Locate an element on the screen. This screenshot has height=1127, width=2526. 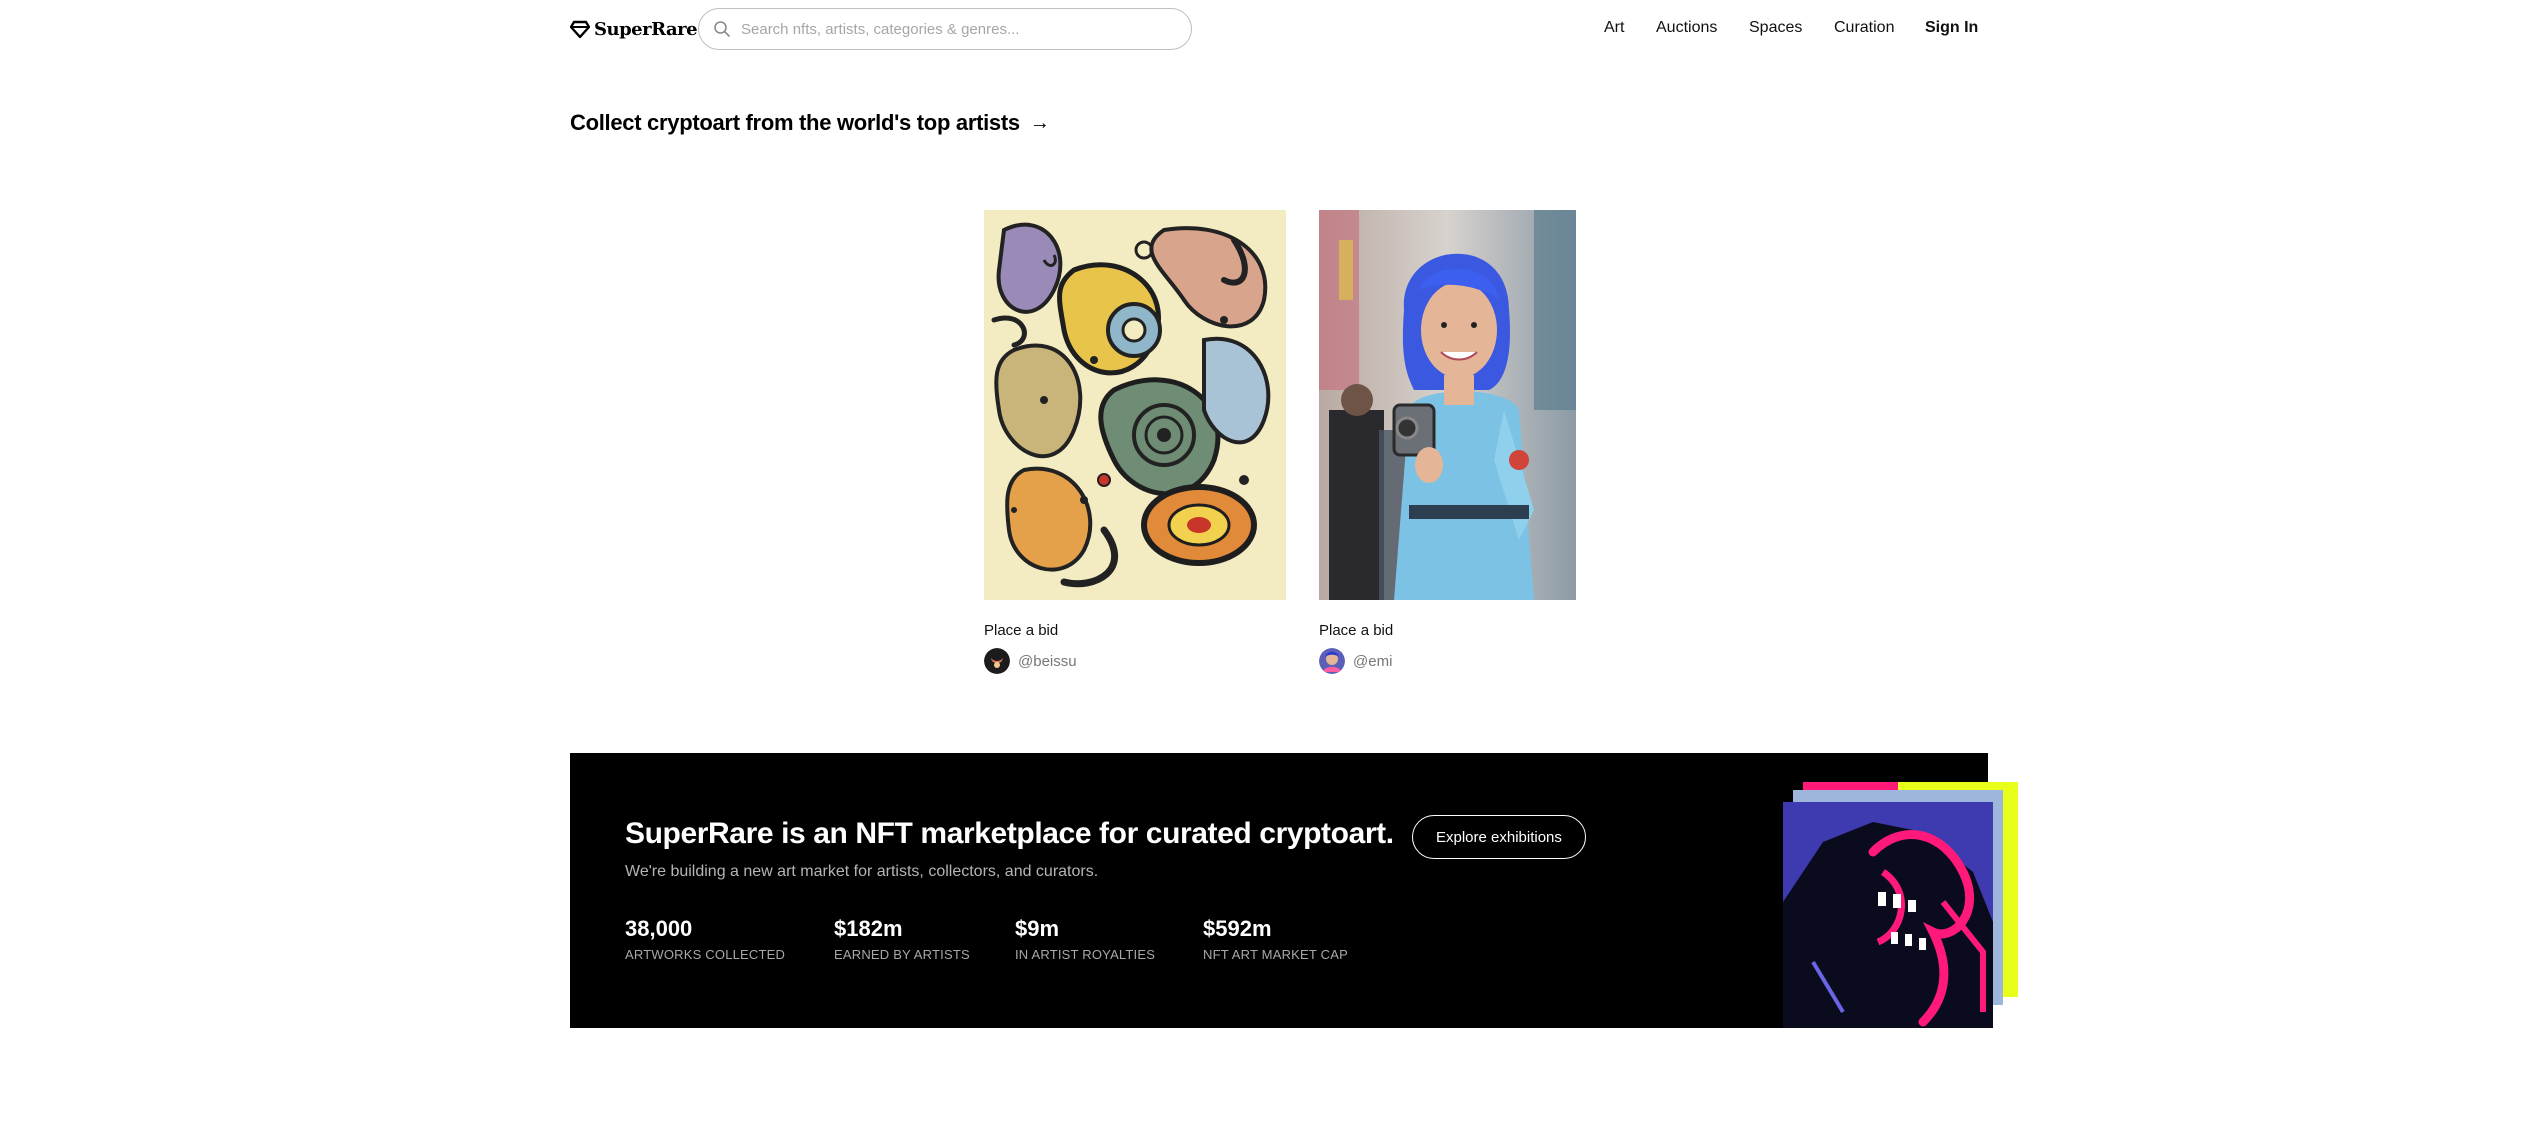
arrow-right-icon: → is located at coordinates (1039, 122).